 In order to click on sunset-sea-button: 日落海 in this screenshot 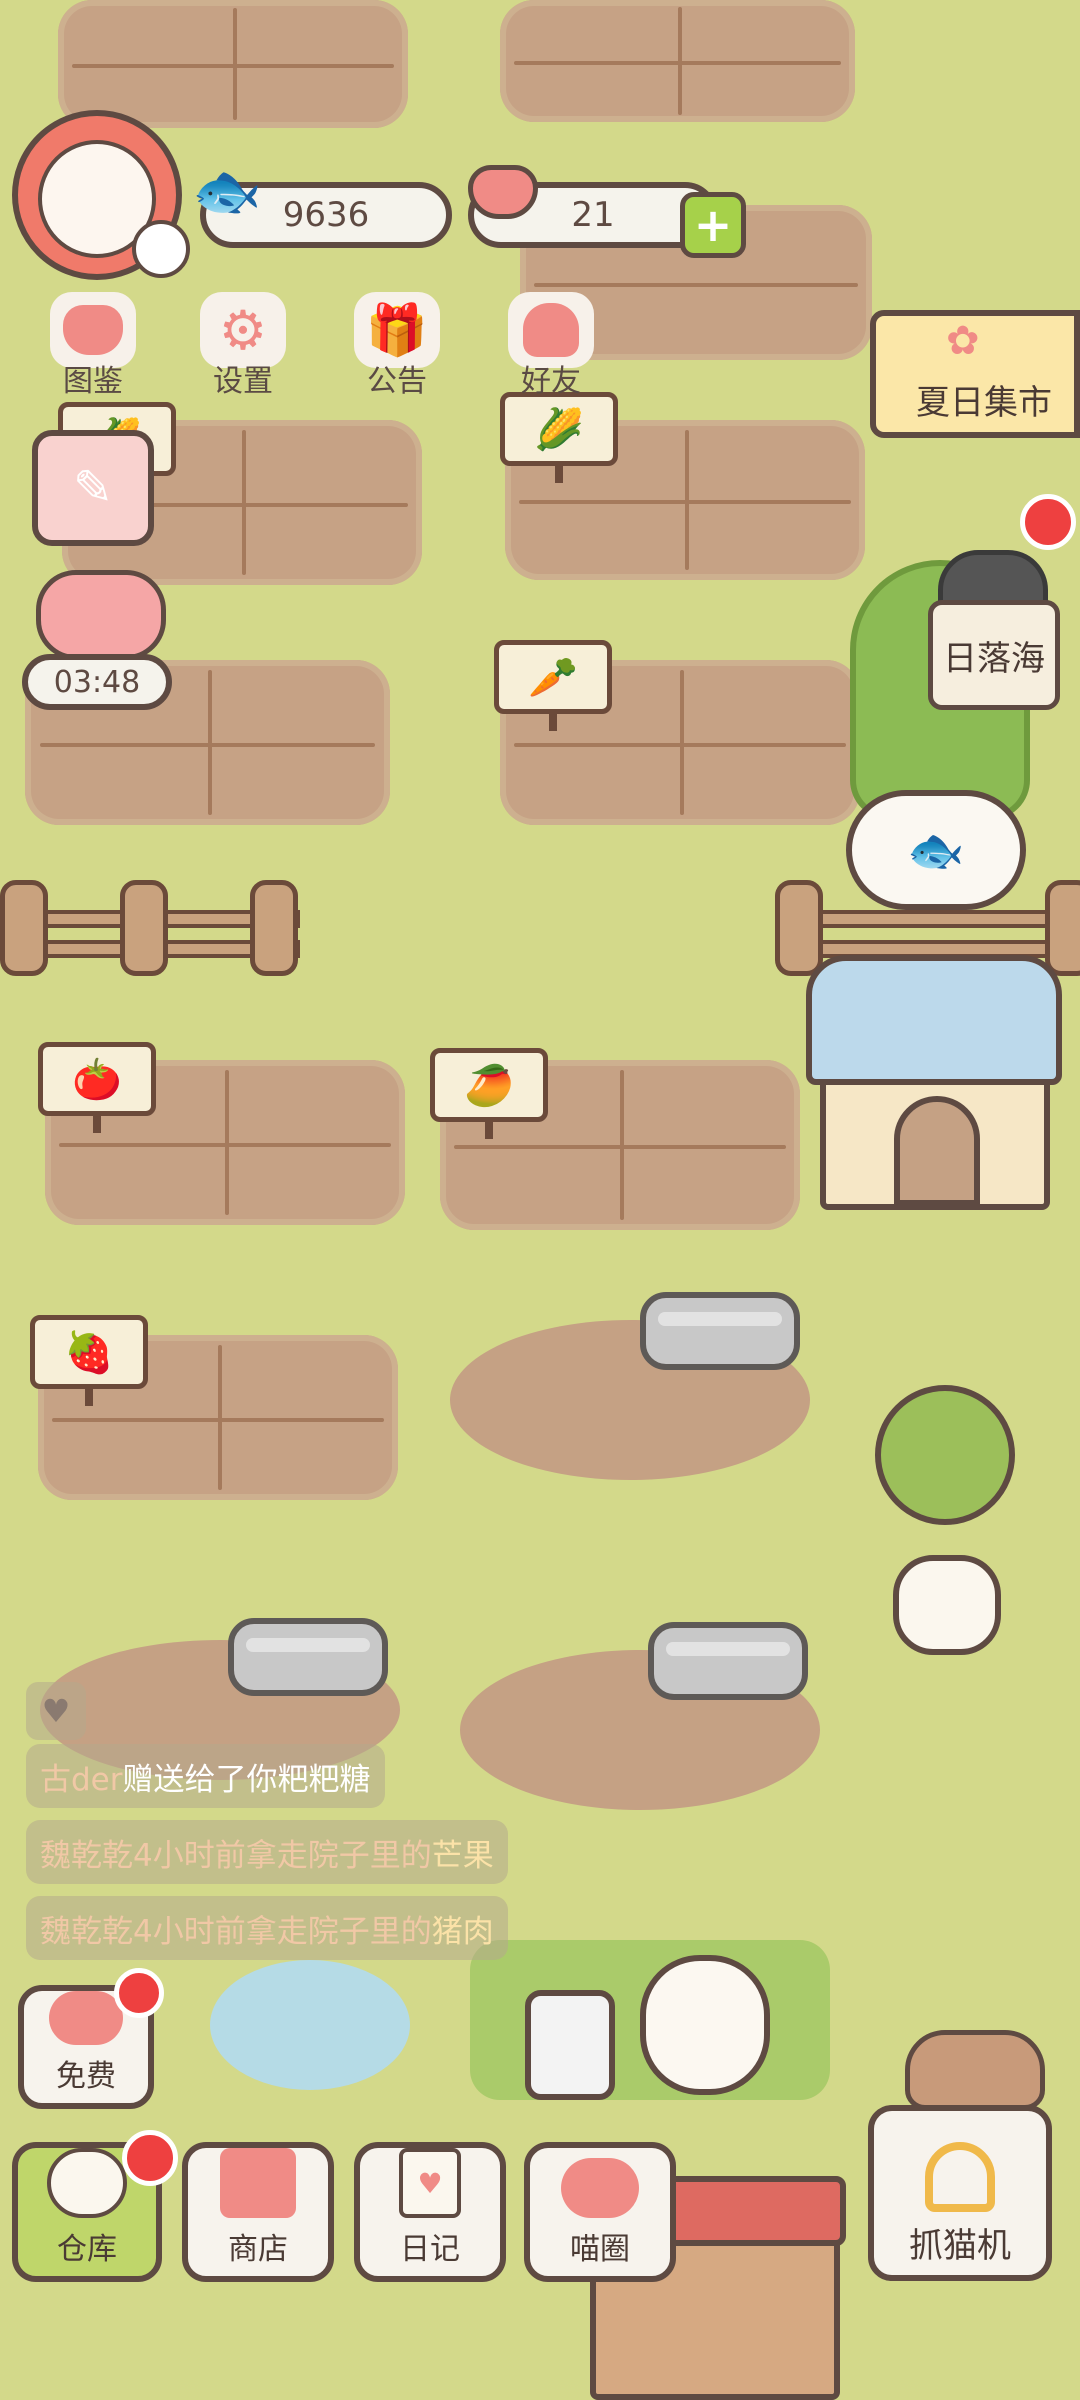, I will do `click(994, 630)`.